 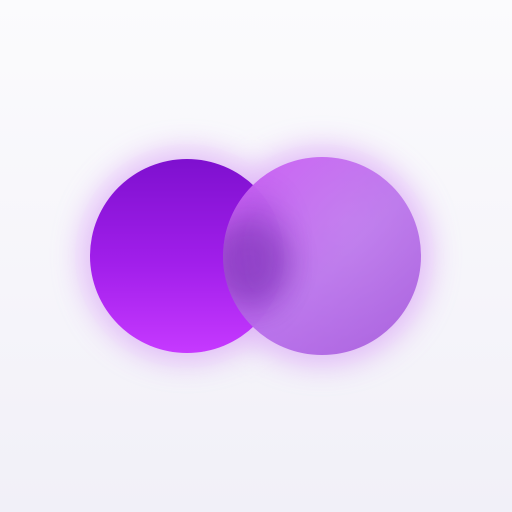 I want to click on right-circle-highlight, so click(x=322, y=256).